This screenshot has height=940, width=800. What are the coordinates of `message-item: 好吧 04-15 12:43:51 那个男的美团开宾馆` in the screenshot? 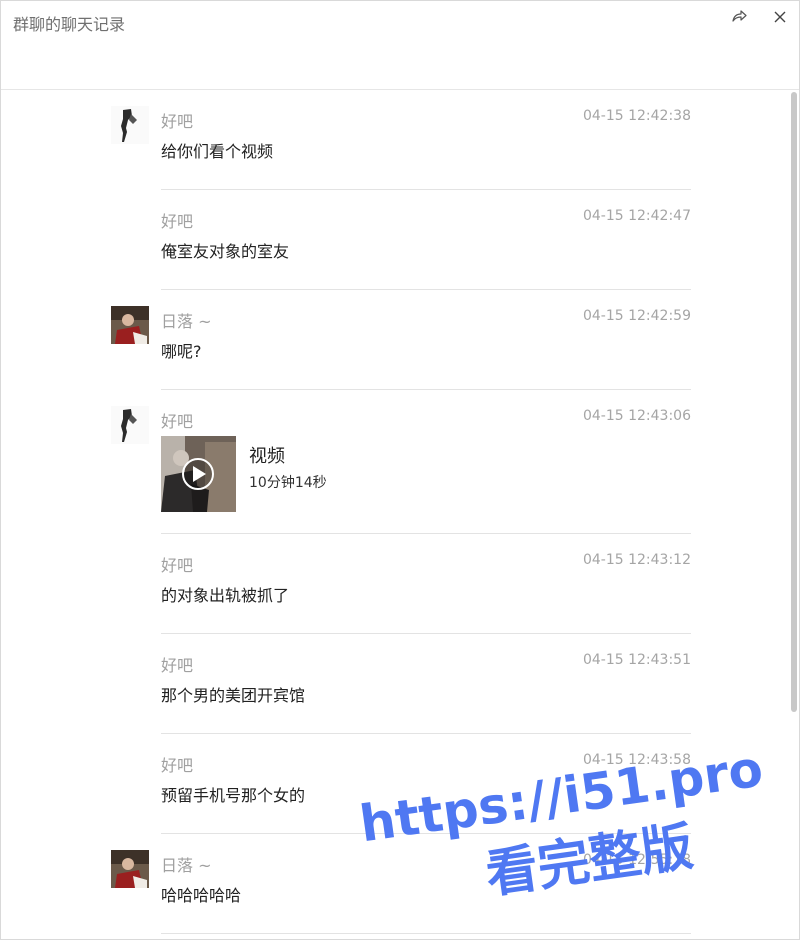 It's located at (395, 684).